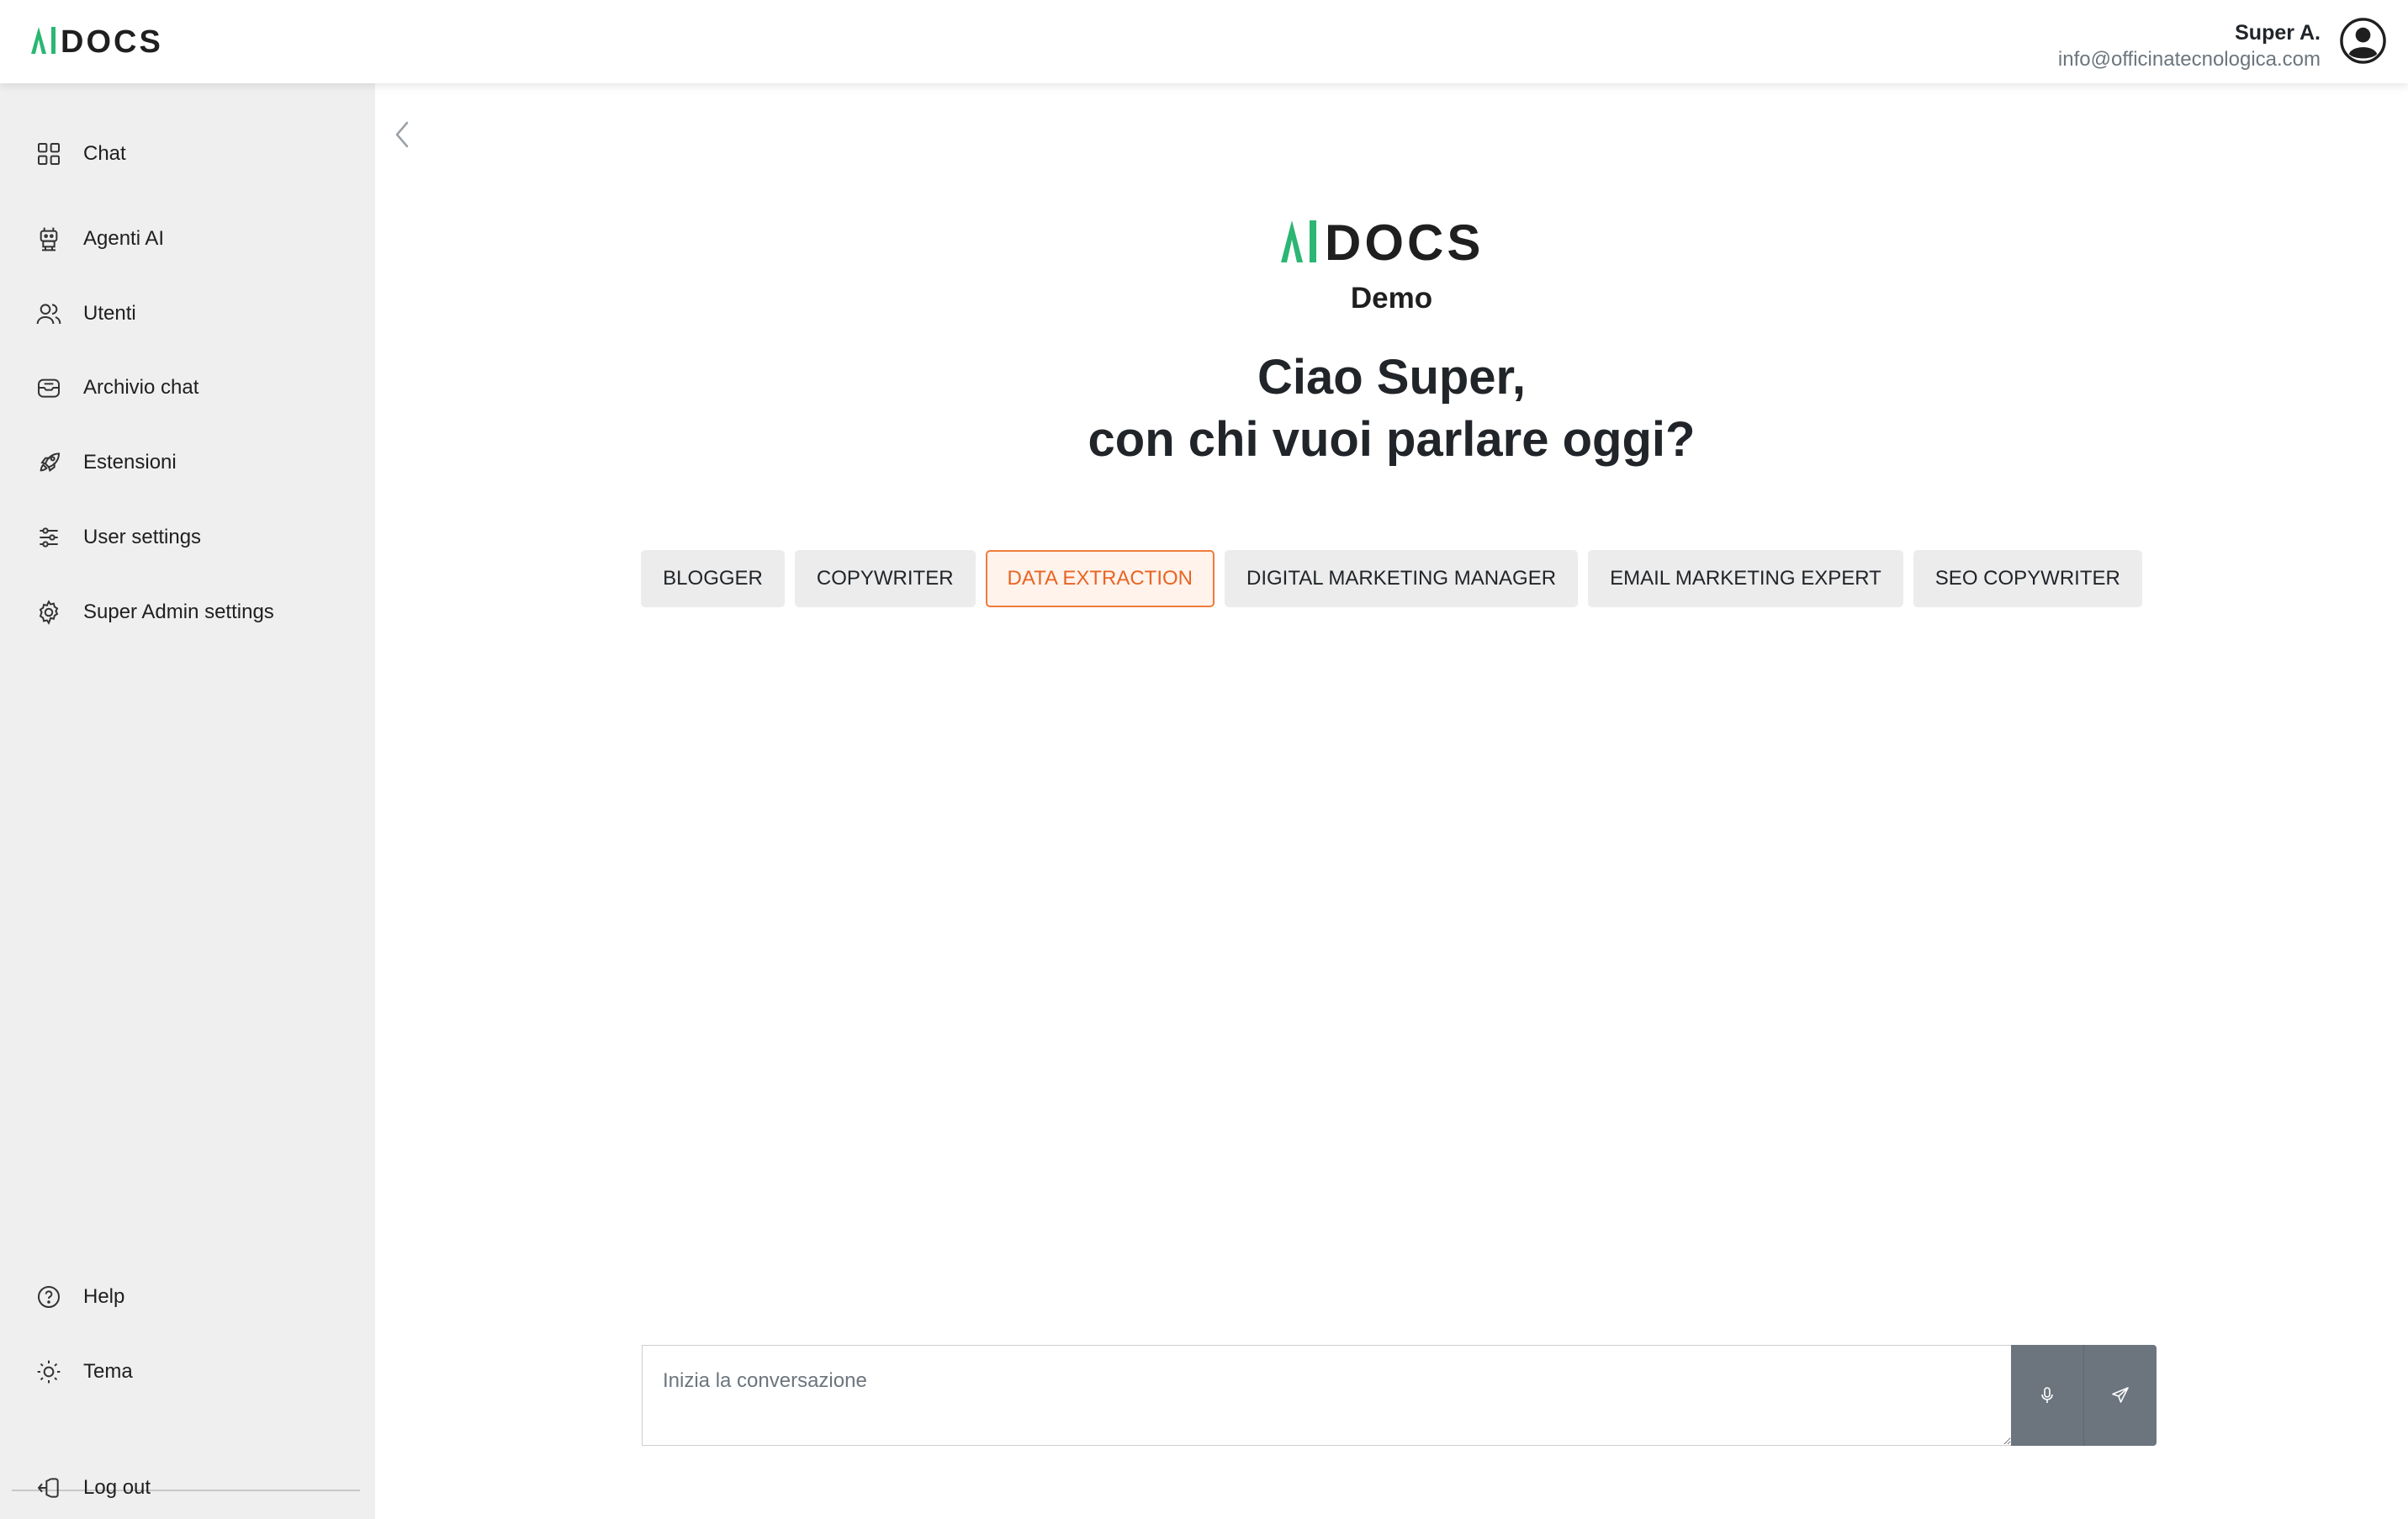 The width and height of the screenshot is (2408, 1519). What do you see at coordinates (1204, 240) in the screenshot?
I see `center-logo: DOCS` at bounding box center [1204, 240].